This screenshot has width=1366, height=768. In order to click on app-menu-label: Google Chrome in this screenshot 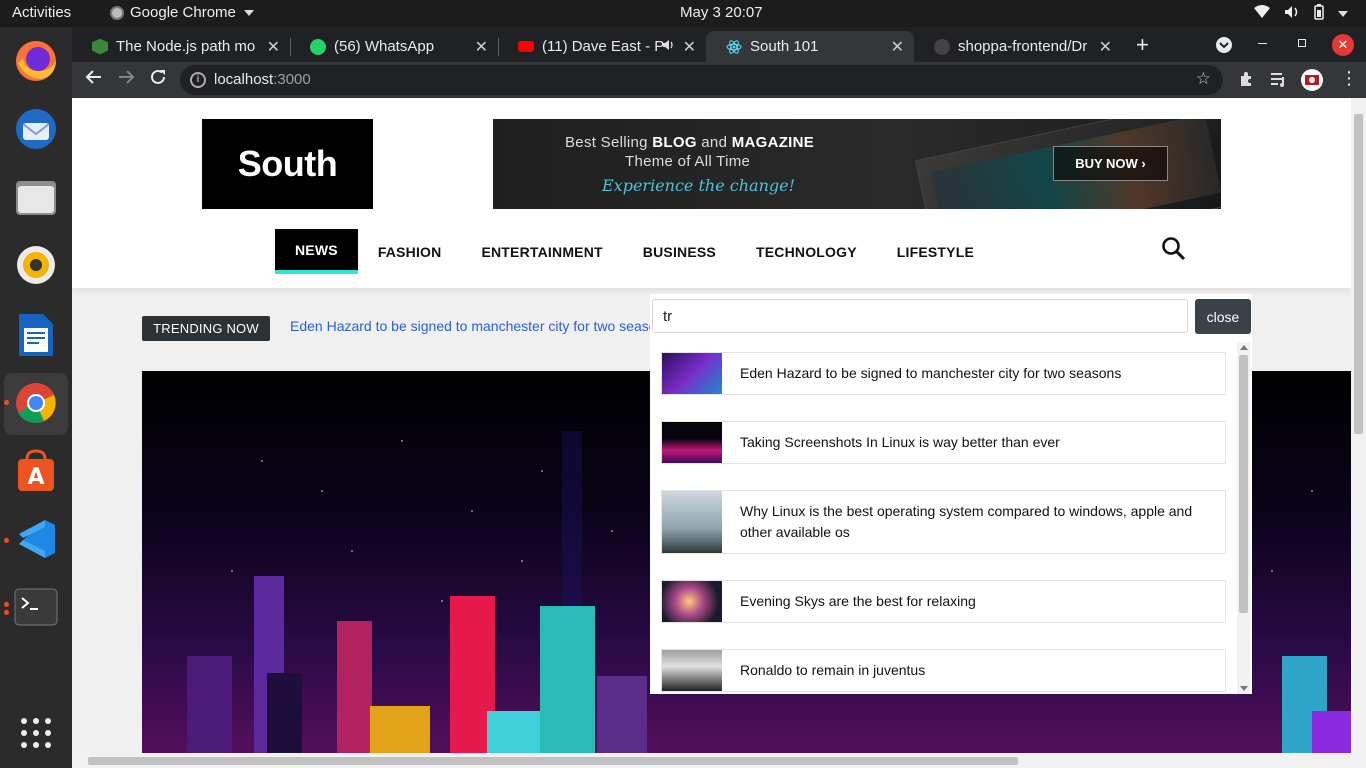, I will do `click(183, 12)`.